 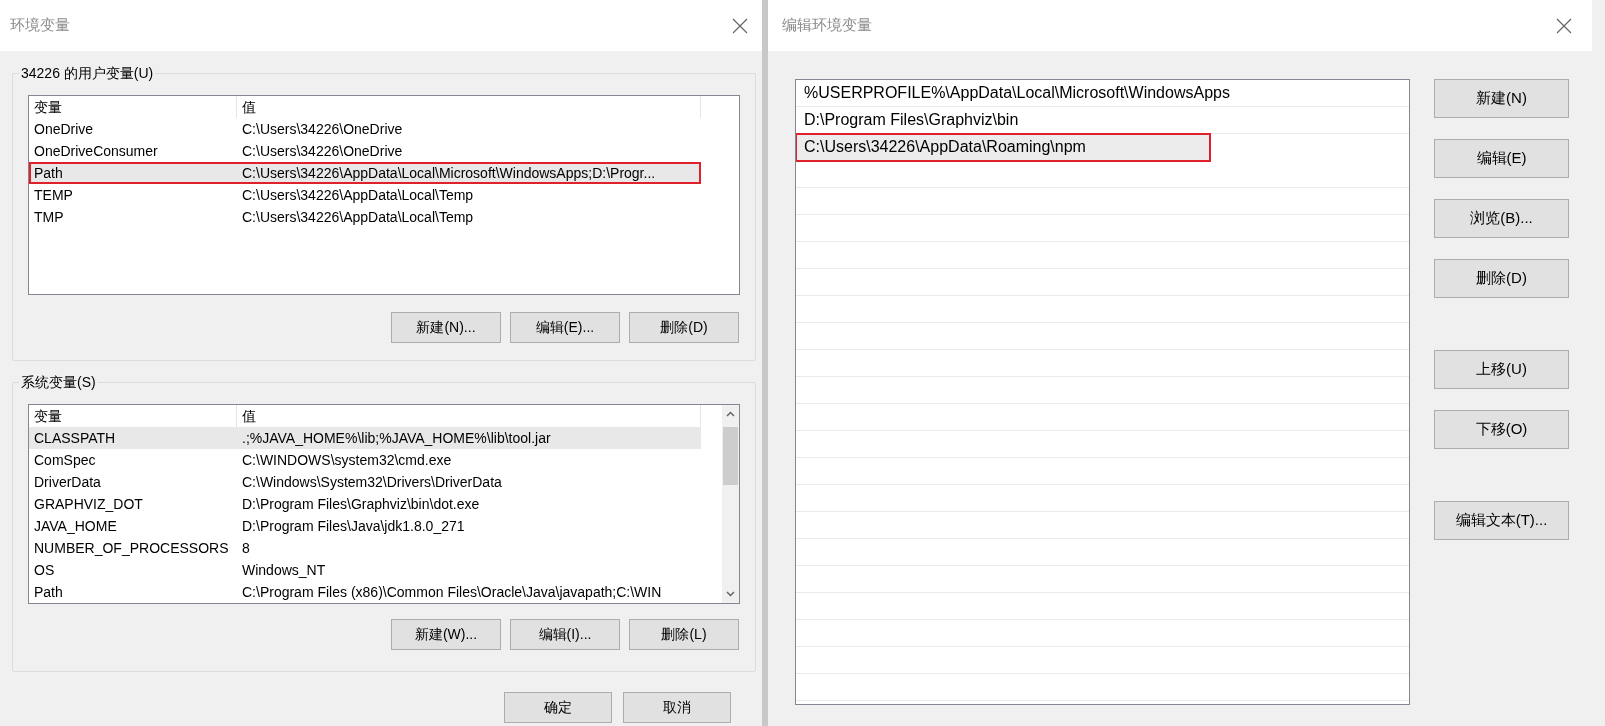 What do you see at coordinates (88, 504) in the screenshot?
I see `table-cell-text: GRAPHVIZ_DOT` at bounding box center [88, 504].